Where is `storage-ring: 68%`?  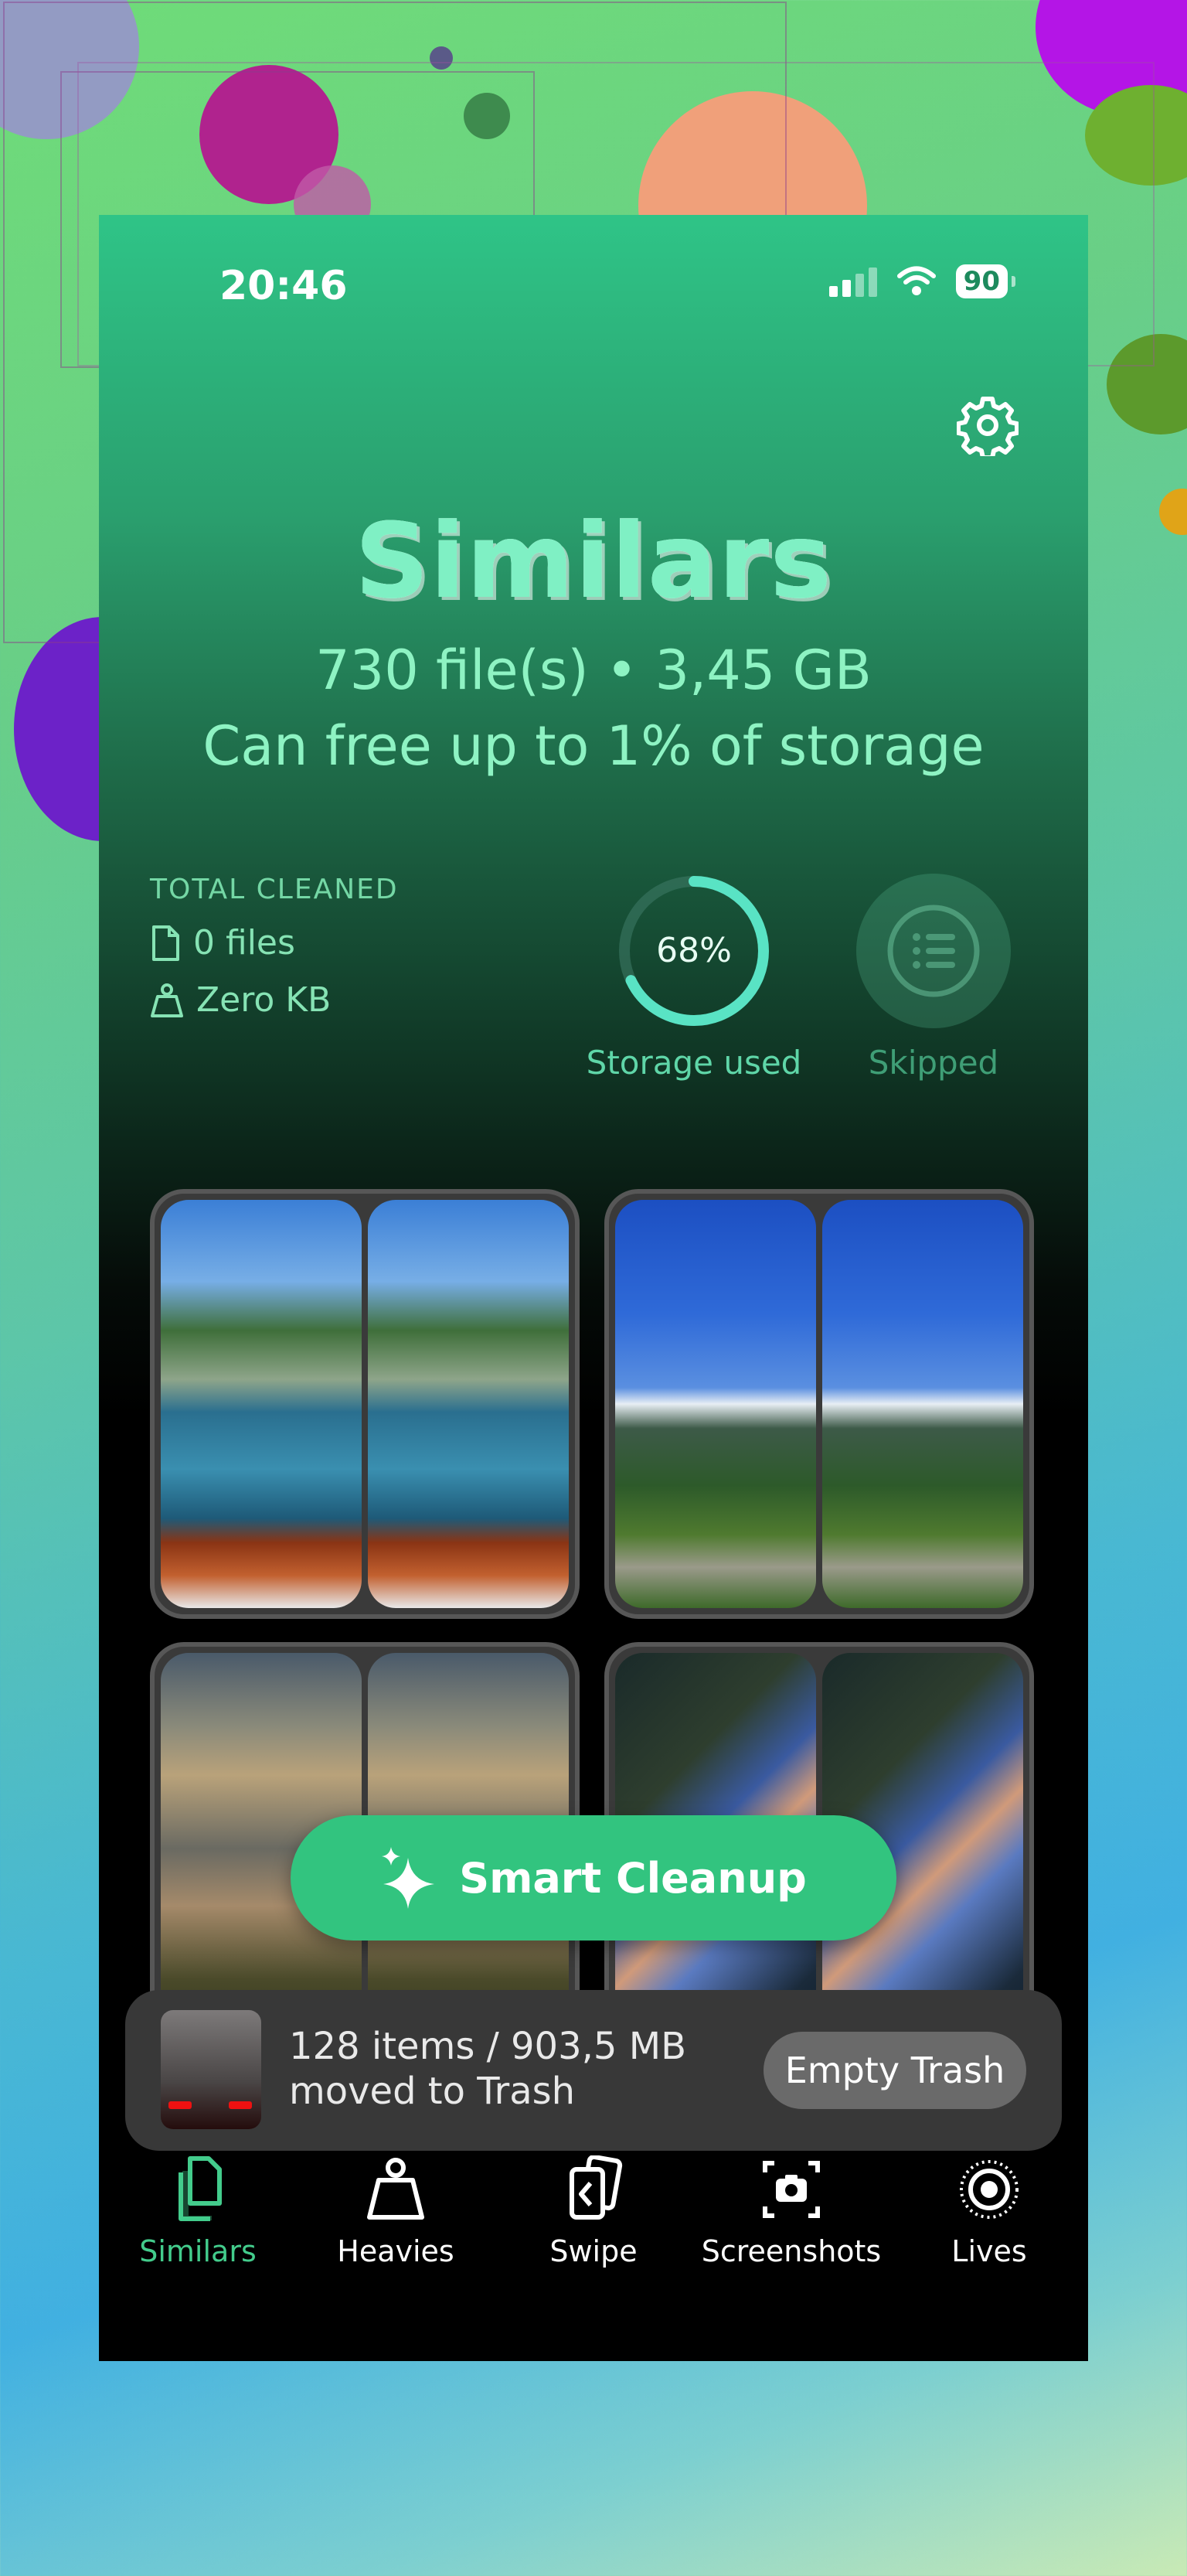
storage-ring: 68% is located at coordinates (694, 951).